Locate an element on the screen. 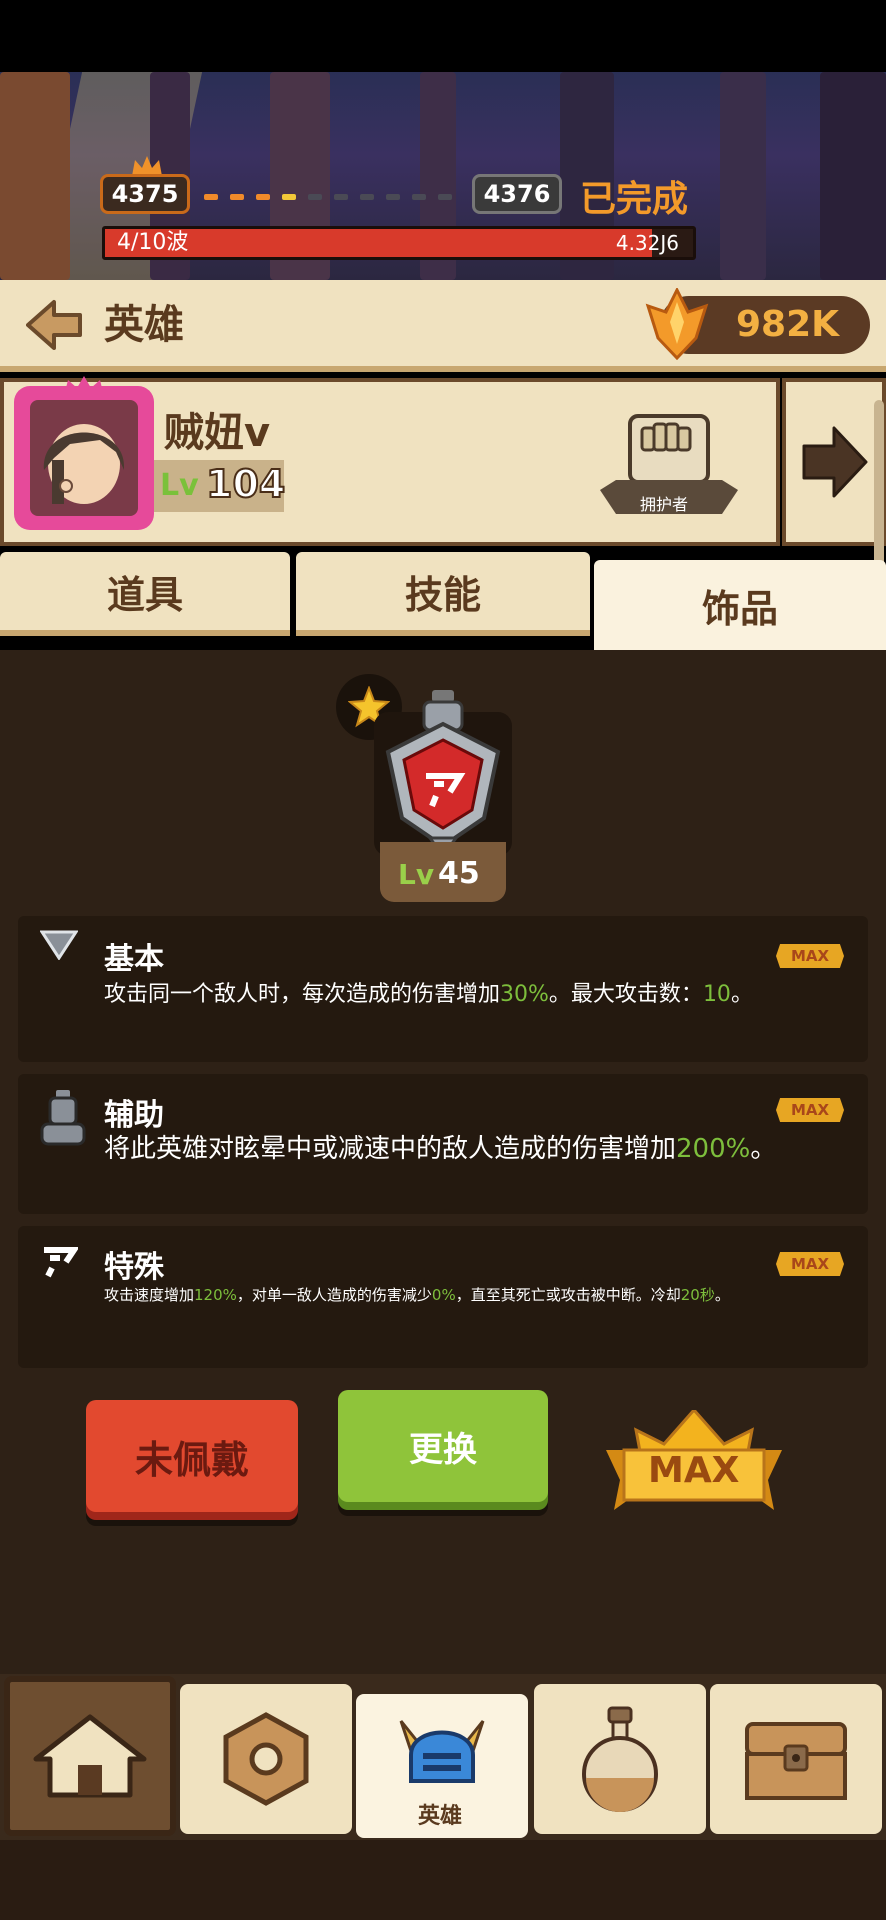  home-icon is located at coordinates (90, 1756).